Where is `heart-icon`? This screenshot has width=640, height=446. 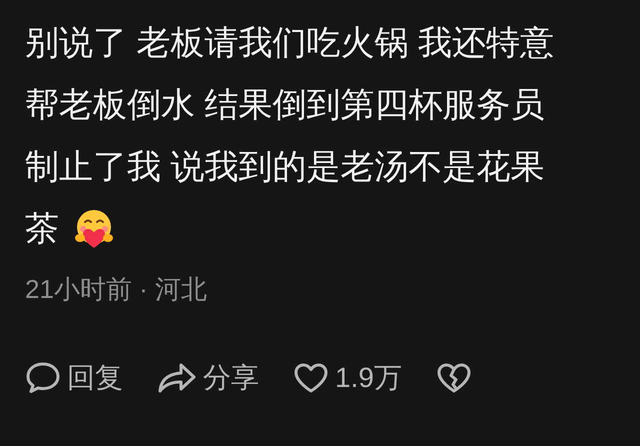 heart-icon is located at coordinates (311, 378).